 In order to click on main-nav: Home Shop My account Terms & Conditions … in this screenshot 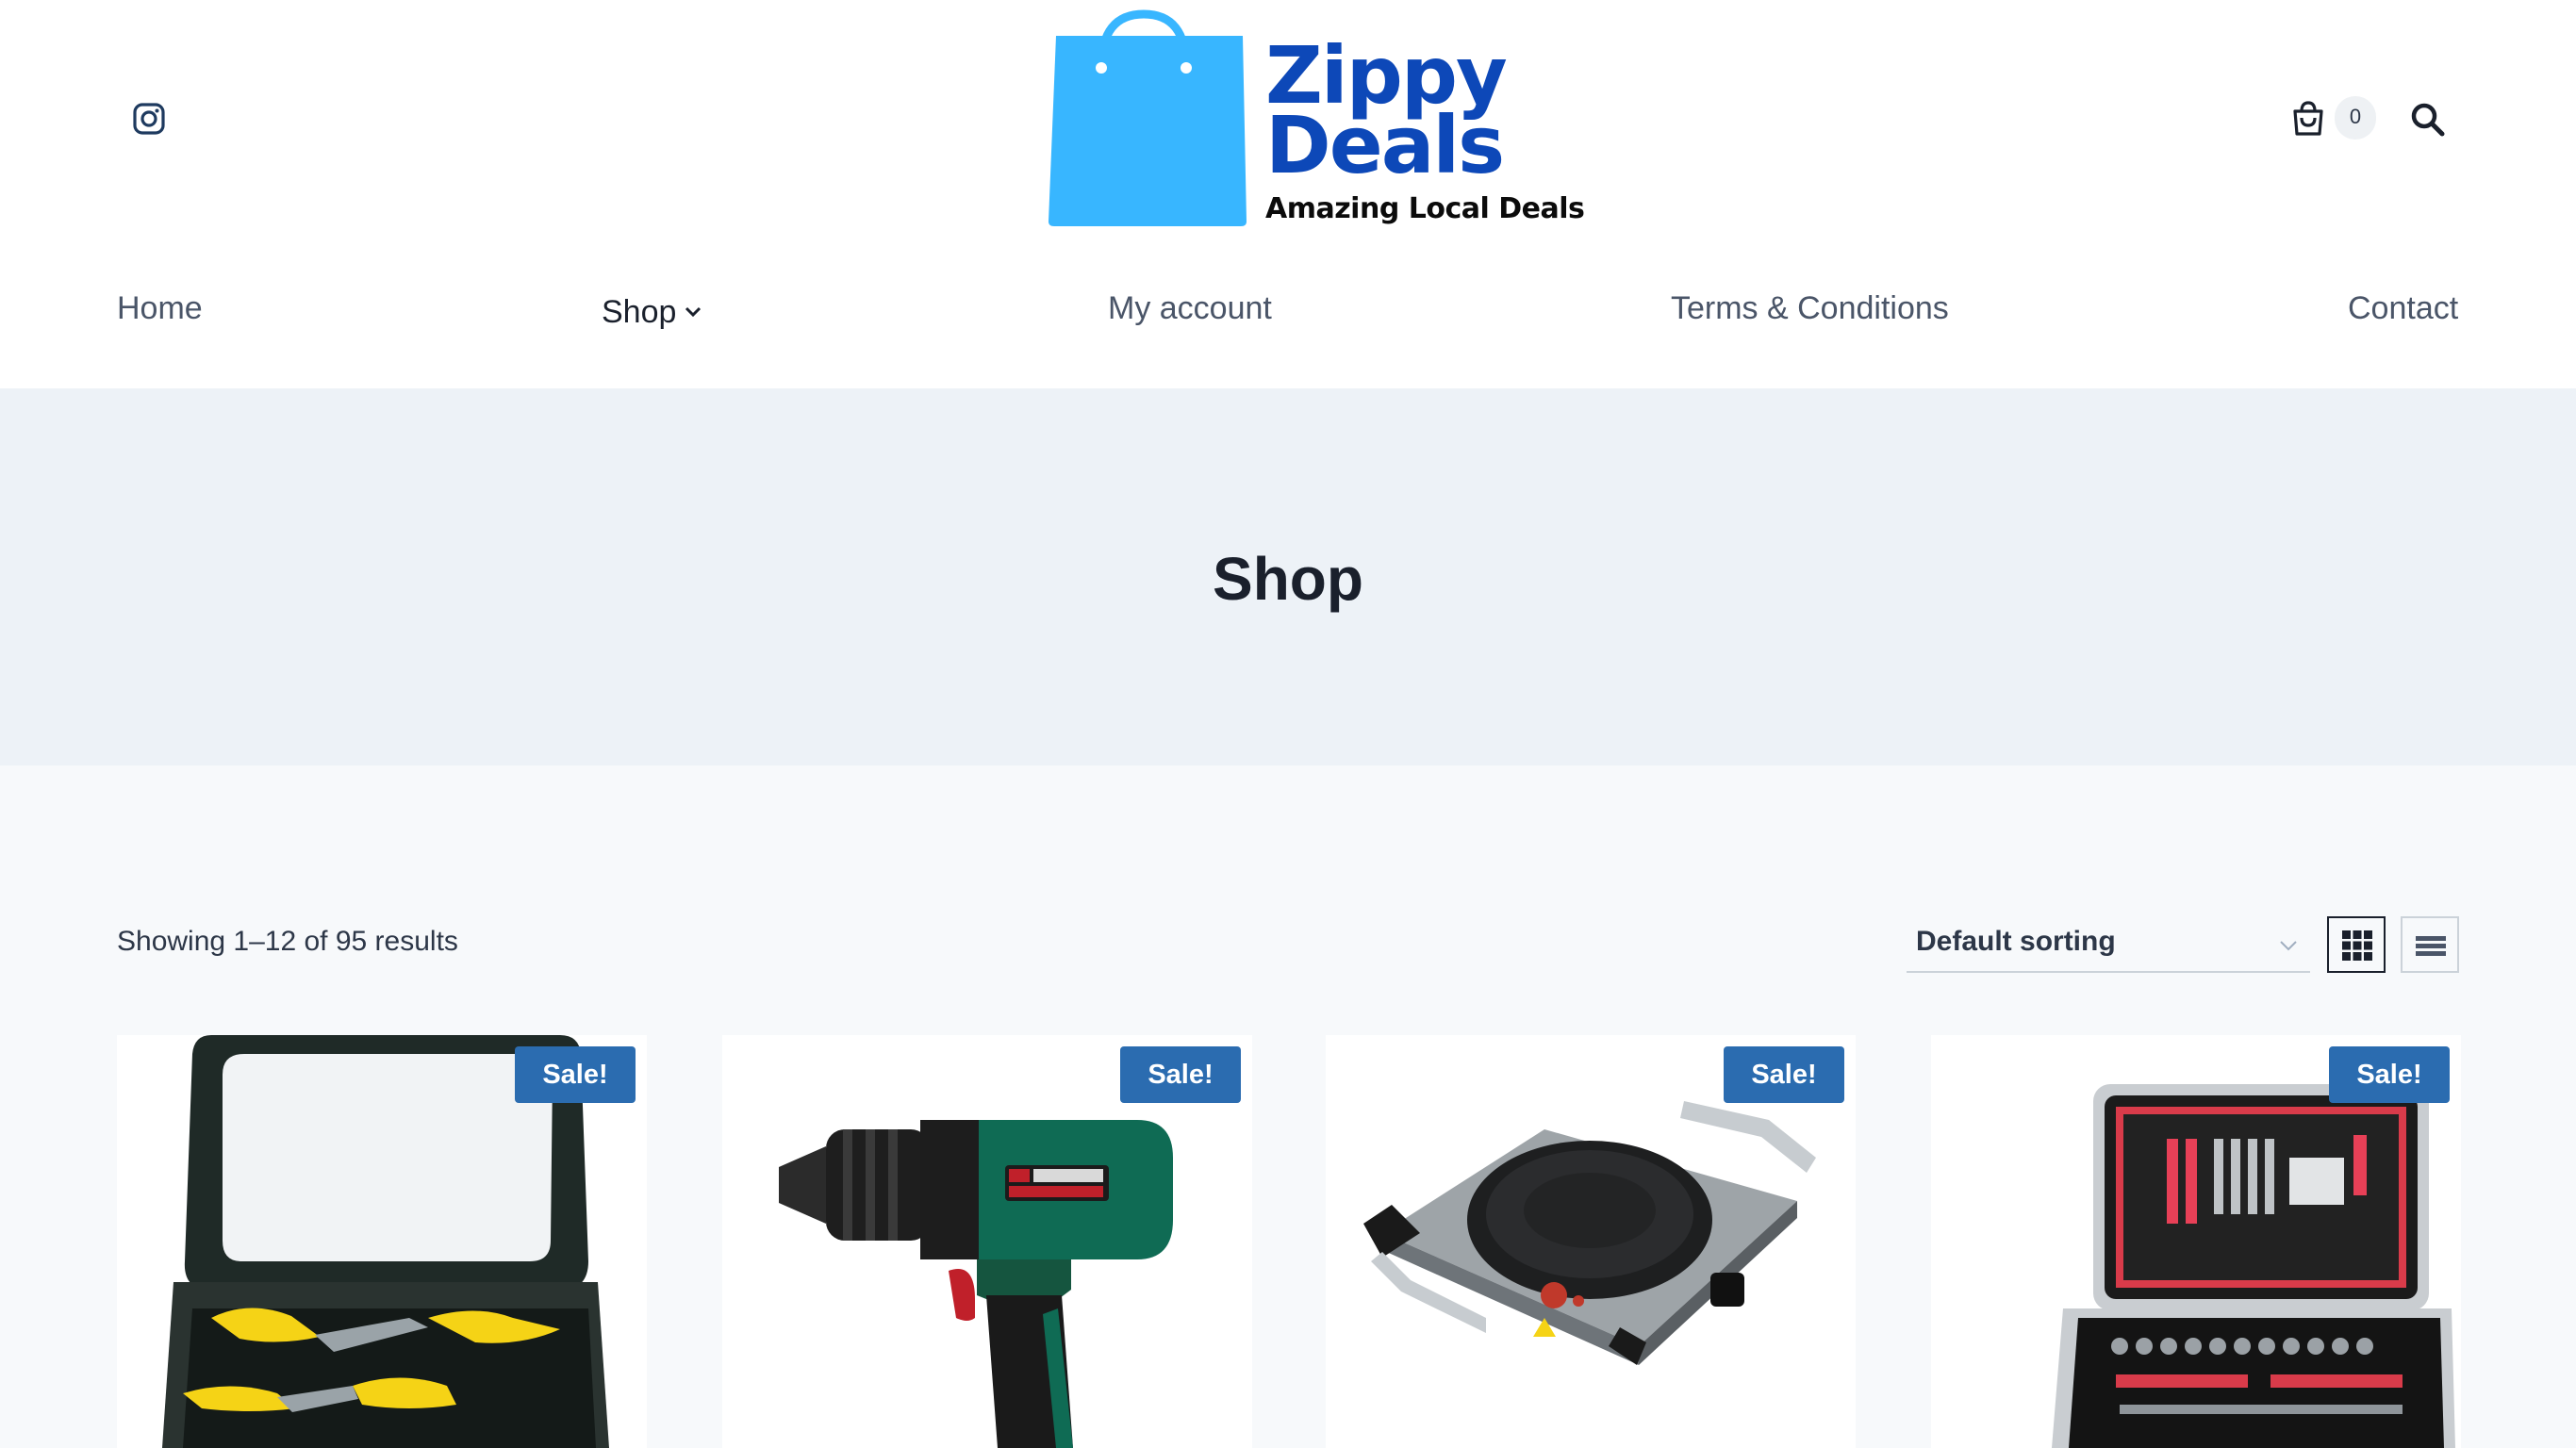, I will do `click(1288, 313)`.